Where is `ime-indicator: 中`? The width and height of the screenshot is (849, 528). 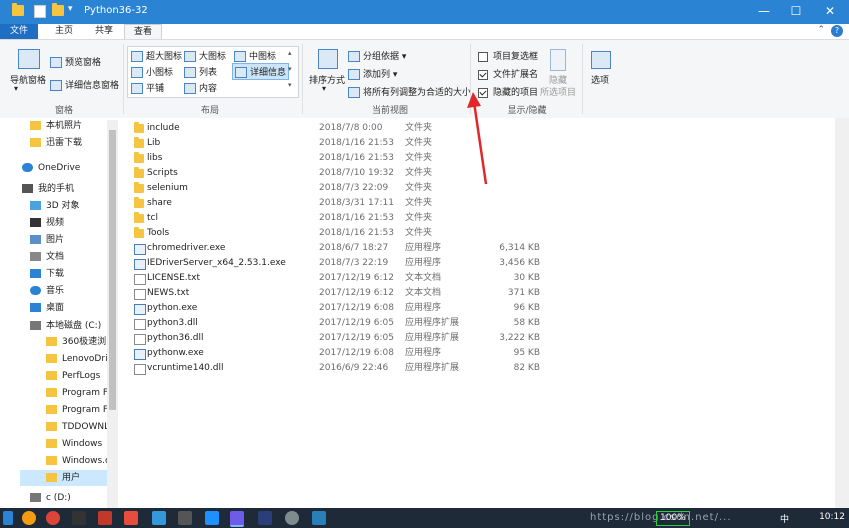
ime-indicator: 中 is located at coordinates (784, 518).